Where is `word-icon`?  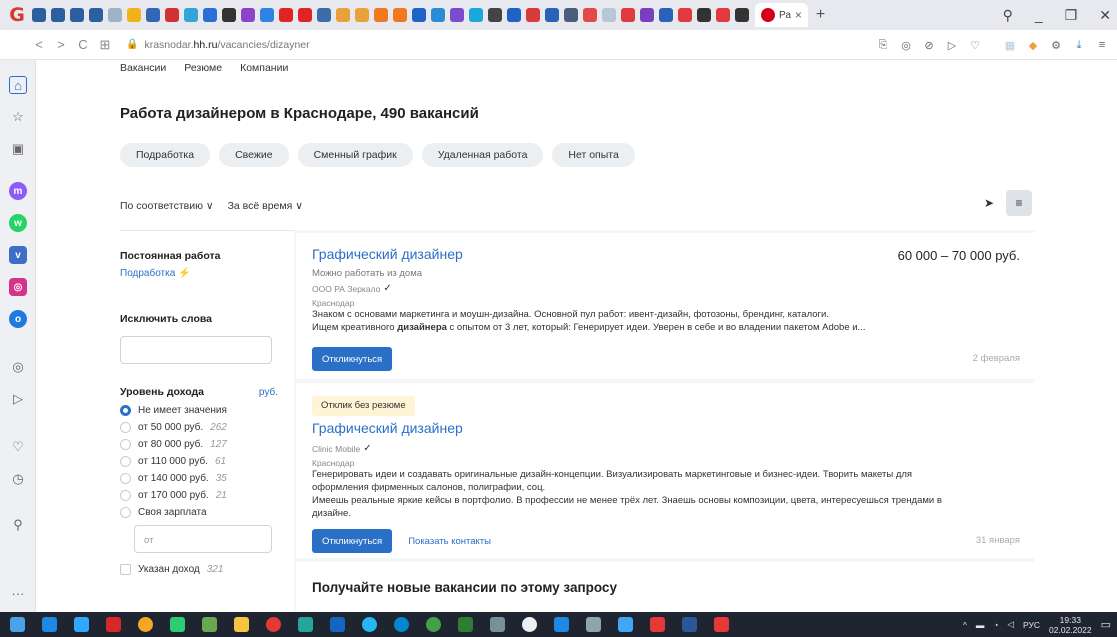
word-icon is located at coordinates (689, 624).